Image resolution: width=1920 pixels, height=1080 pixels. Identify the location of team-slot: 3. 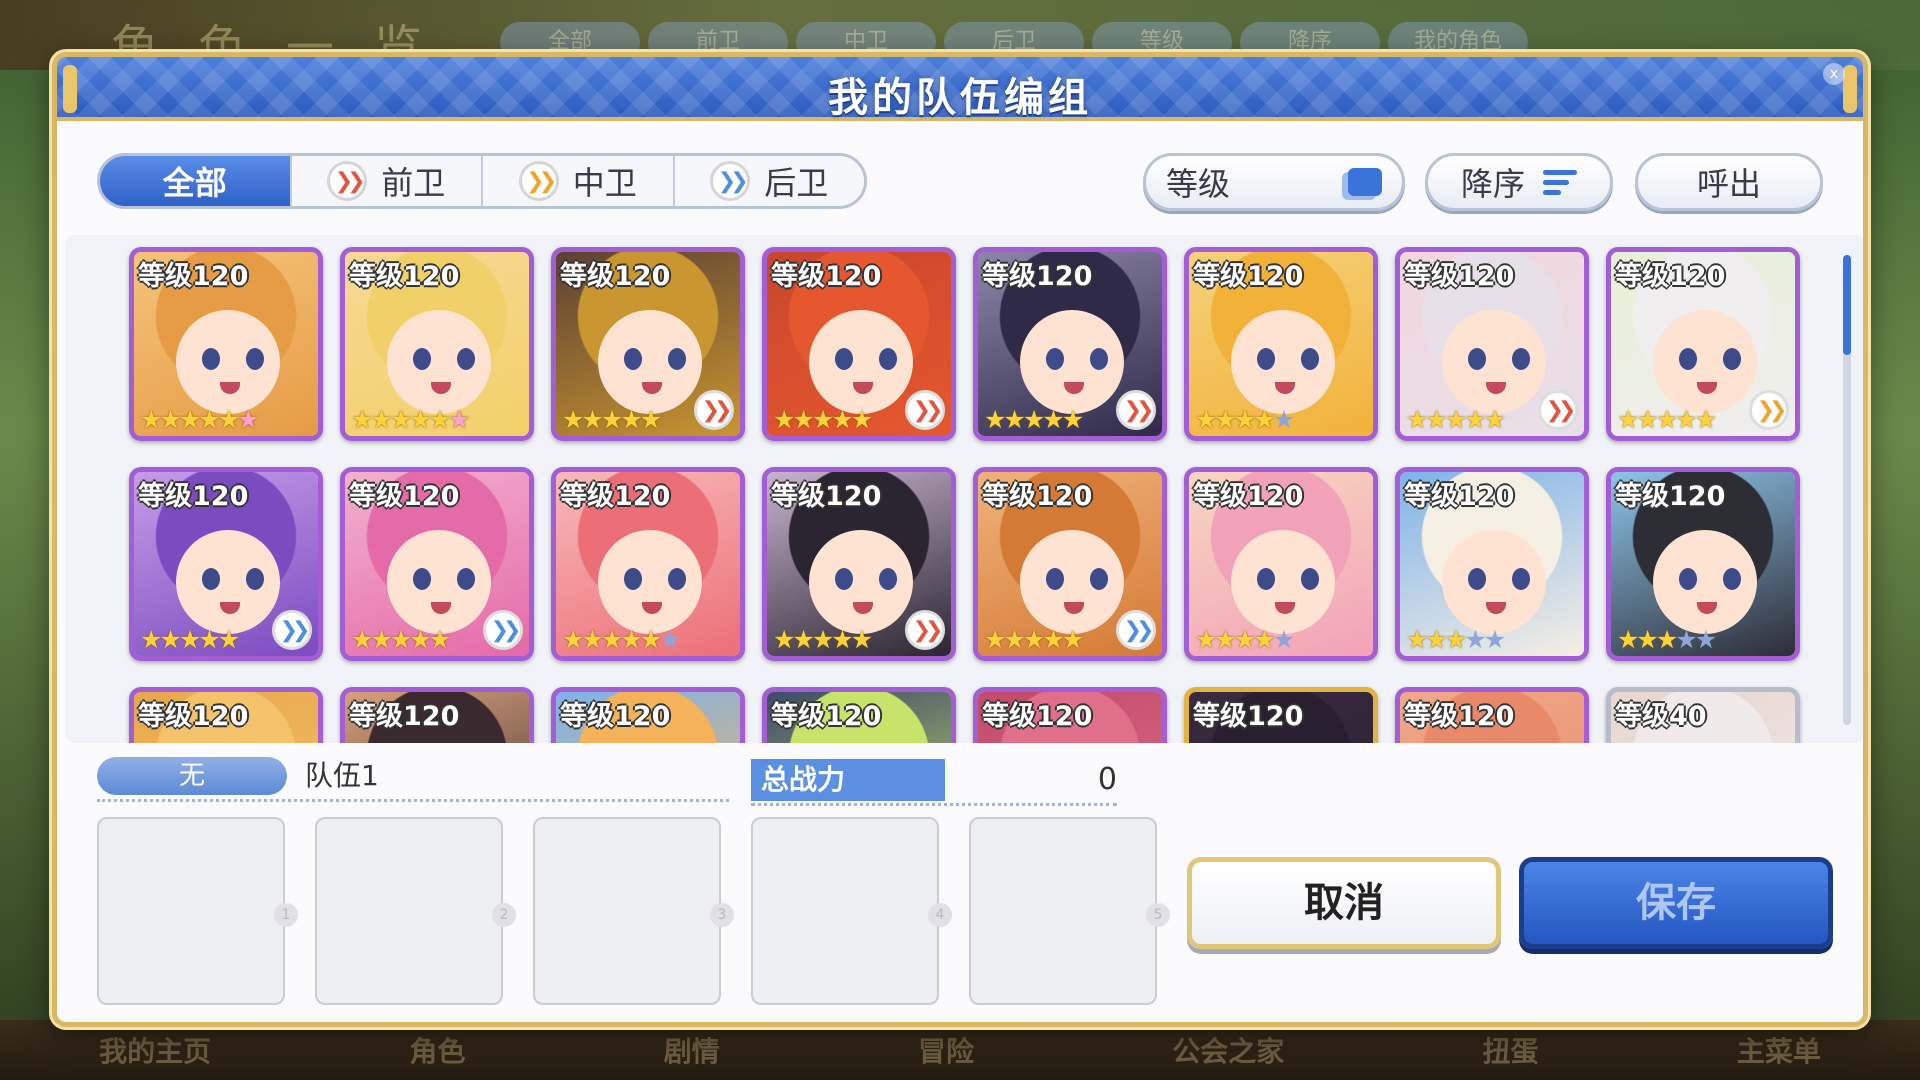
(633, 911).